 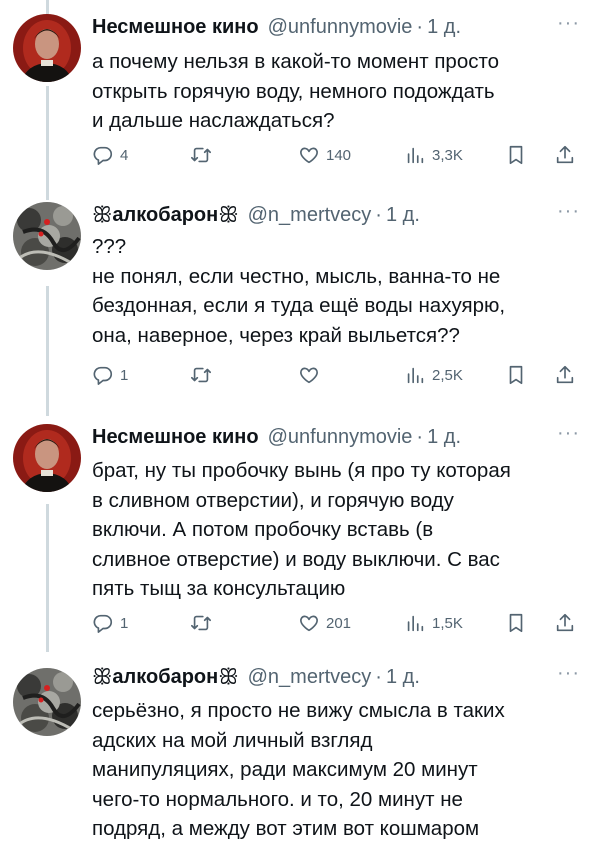 I want to click on reply-count: 4, so click(x=124, y=155).